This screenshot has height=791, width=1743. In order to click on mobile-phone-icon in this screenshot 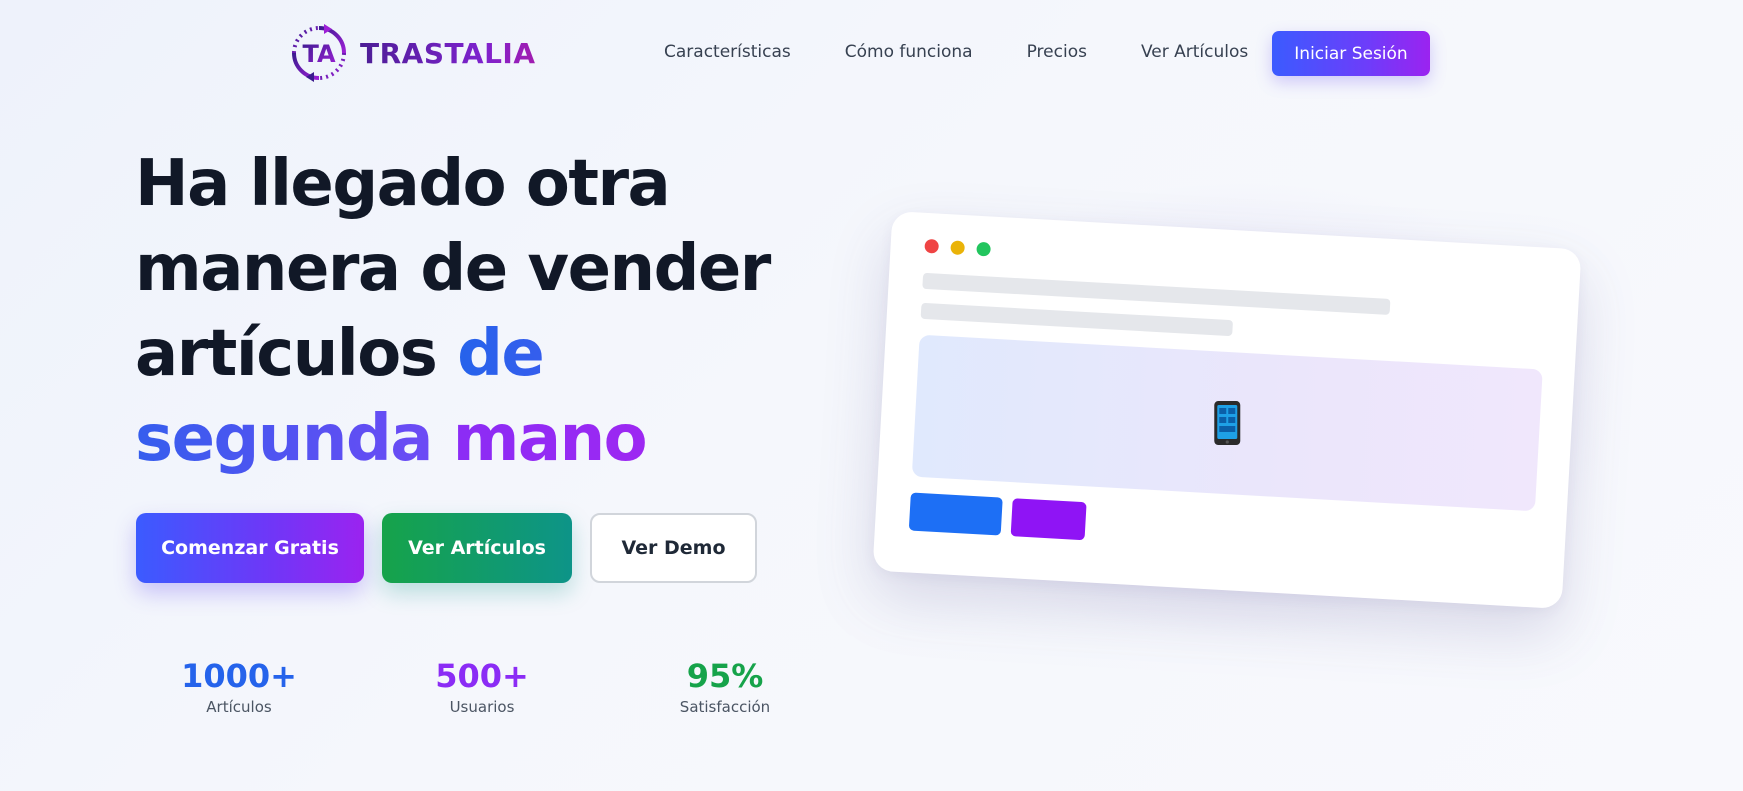, I will do `click(1227, 423)`.